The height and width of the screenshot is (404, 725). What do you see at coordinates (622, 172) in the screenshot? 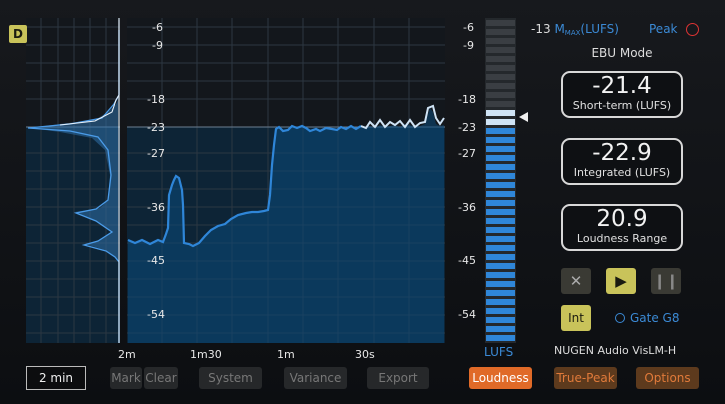
I see `integrated-caption: Integrated (LUFS)` at bounding box center [622, 172].